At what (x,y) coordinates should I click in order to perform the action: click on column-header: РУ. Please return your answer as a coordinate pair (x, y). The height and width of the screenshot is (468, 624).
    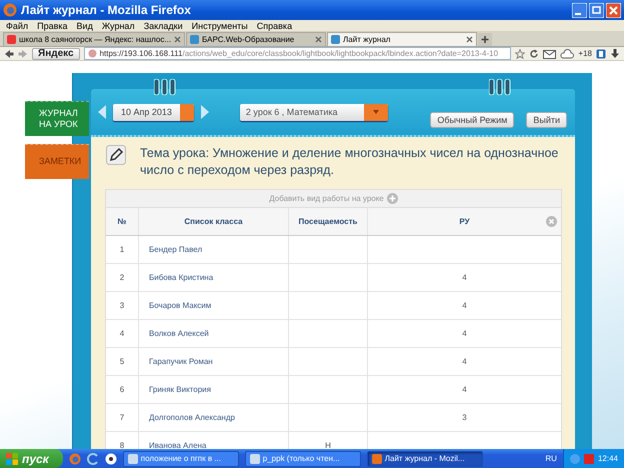
    Looking at the image, I should click on (464, 221).